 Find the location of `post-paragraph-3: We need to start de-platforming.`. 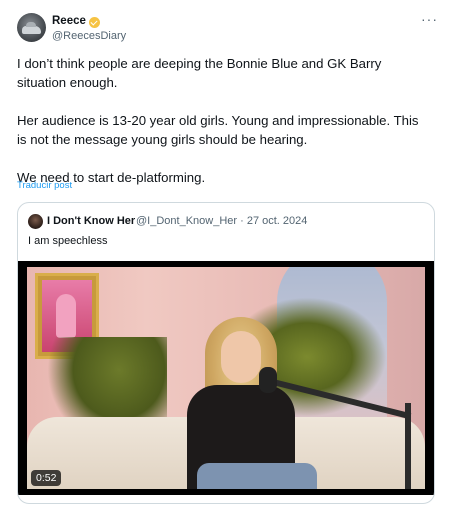

post-paragraph-3: We need to start de-platforming. is located at coordinates (111, 177).